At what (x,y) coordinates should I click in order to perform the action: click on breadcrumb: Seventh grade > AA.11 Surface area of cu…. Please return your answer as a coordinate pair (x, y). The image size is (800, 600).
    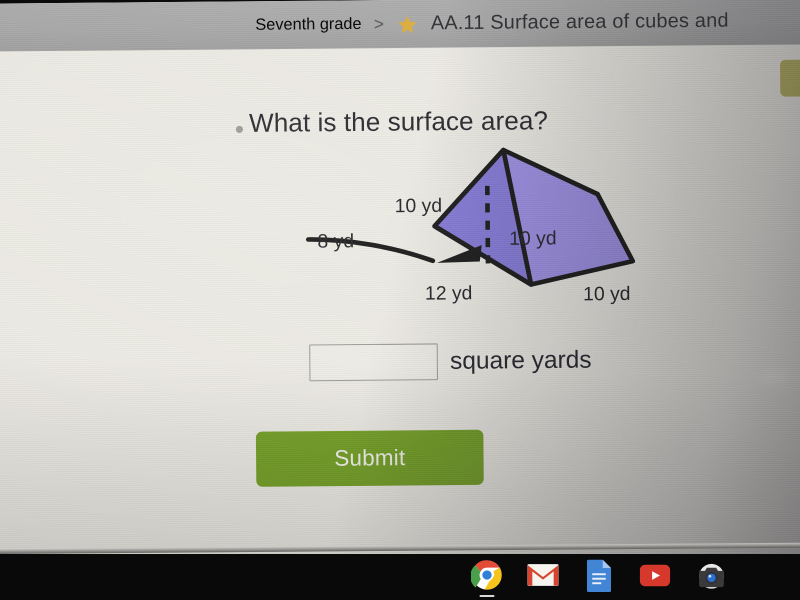
    Looking at the image, I should click on (492, 23).